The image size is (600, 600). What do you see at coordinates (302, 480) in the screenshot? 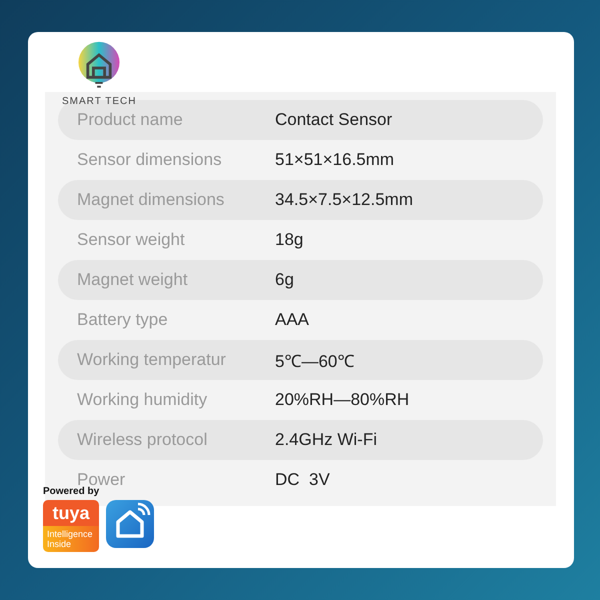
I see `spec-value: DC 3V` at bounding box center [302, 480].